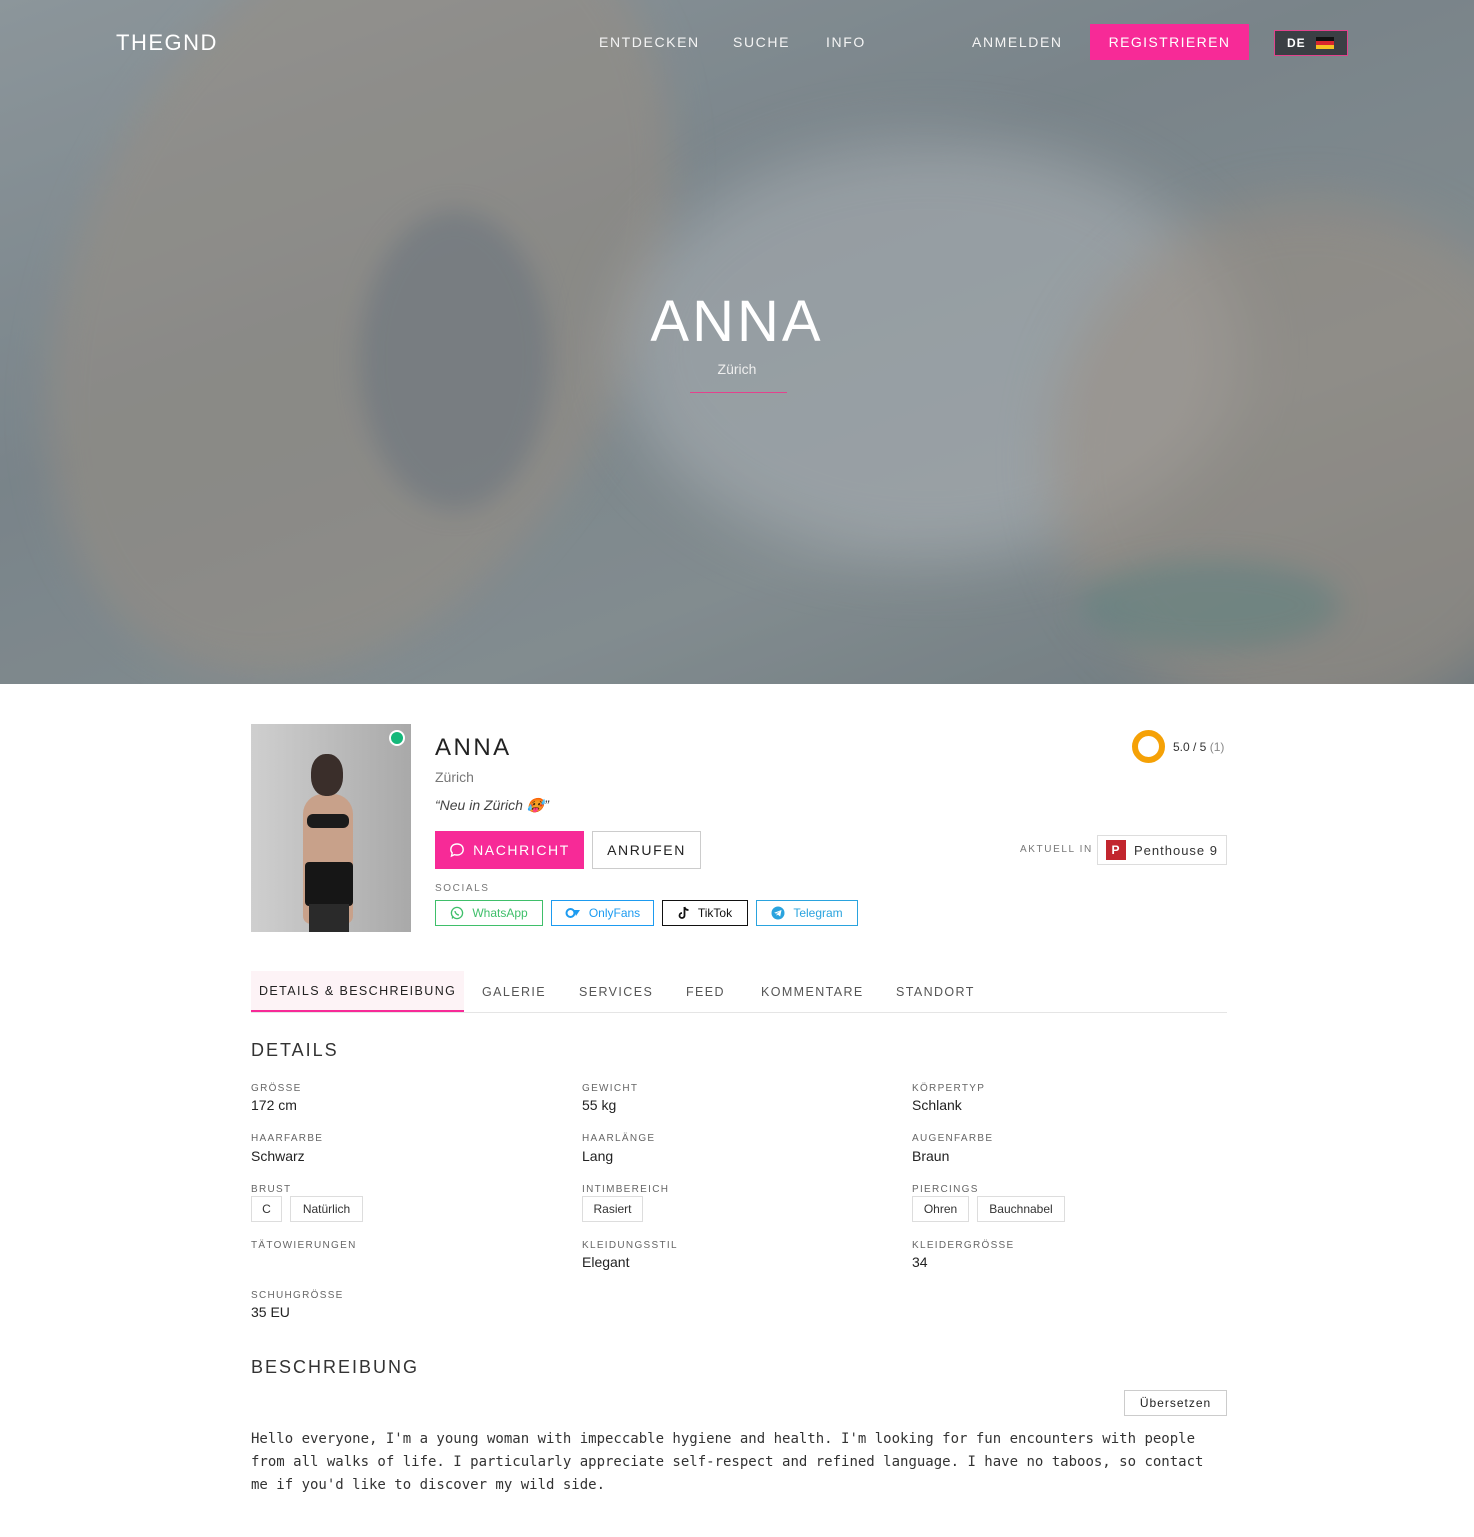  What do you see at coordinates (462, 888) in the screenshot?
I see `socials-label: SOCIALS` at bounding box center [462, 888].